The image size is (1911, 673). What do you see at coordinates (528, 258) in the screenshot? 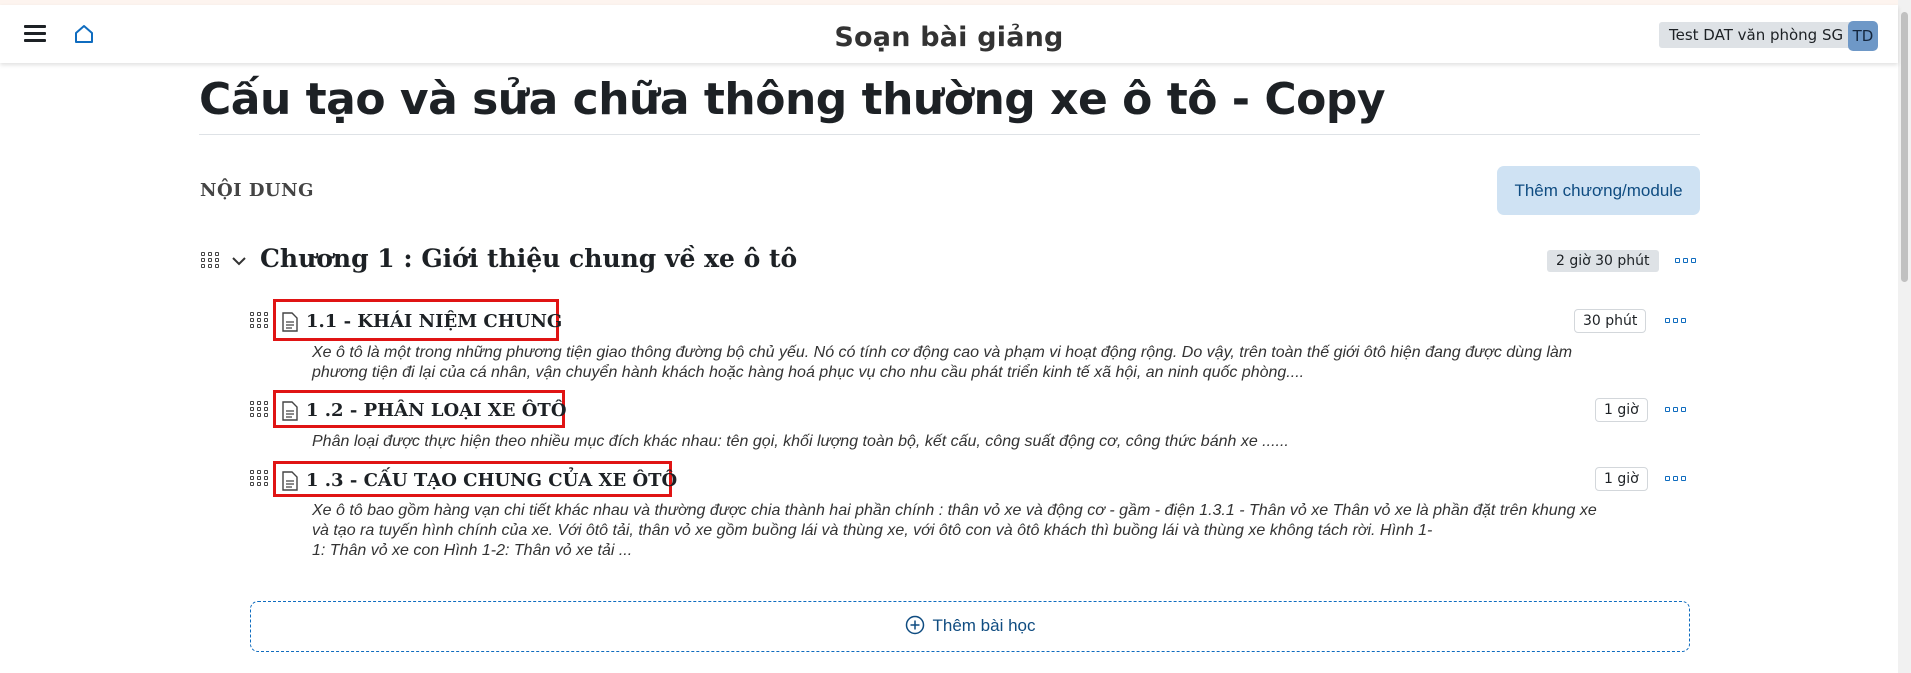
I see `chapter-title: Chương 1 : Giới thiệu chung về xe ô tô` at bounding box center [528, 258].